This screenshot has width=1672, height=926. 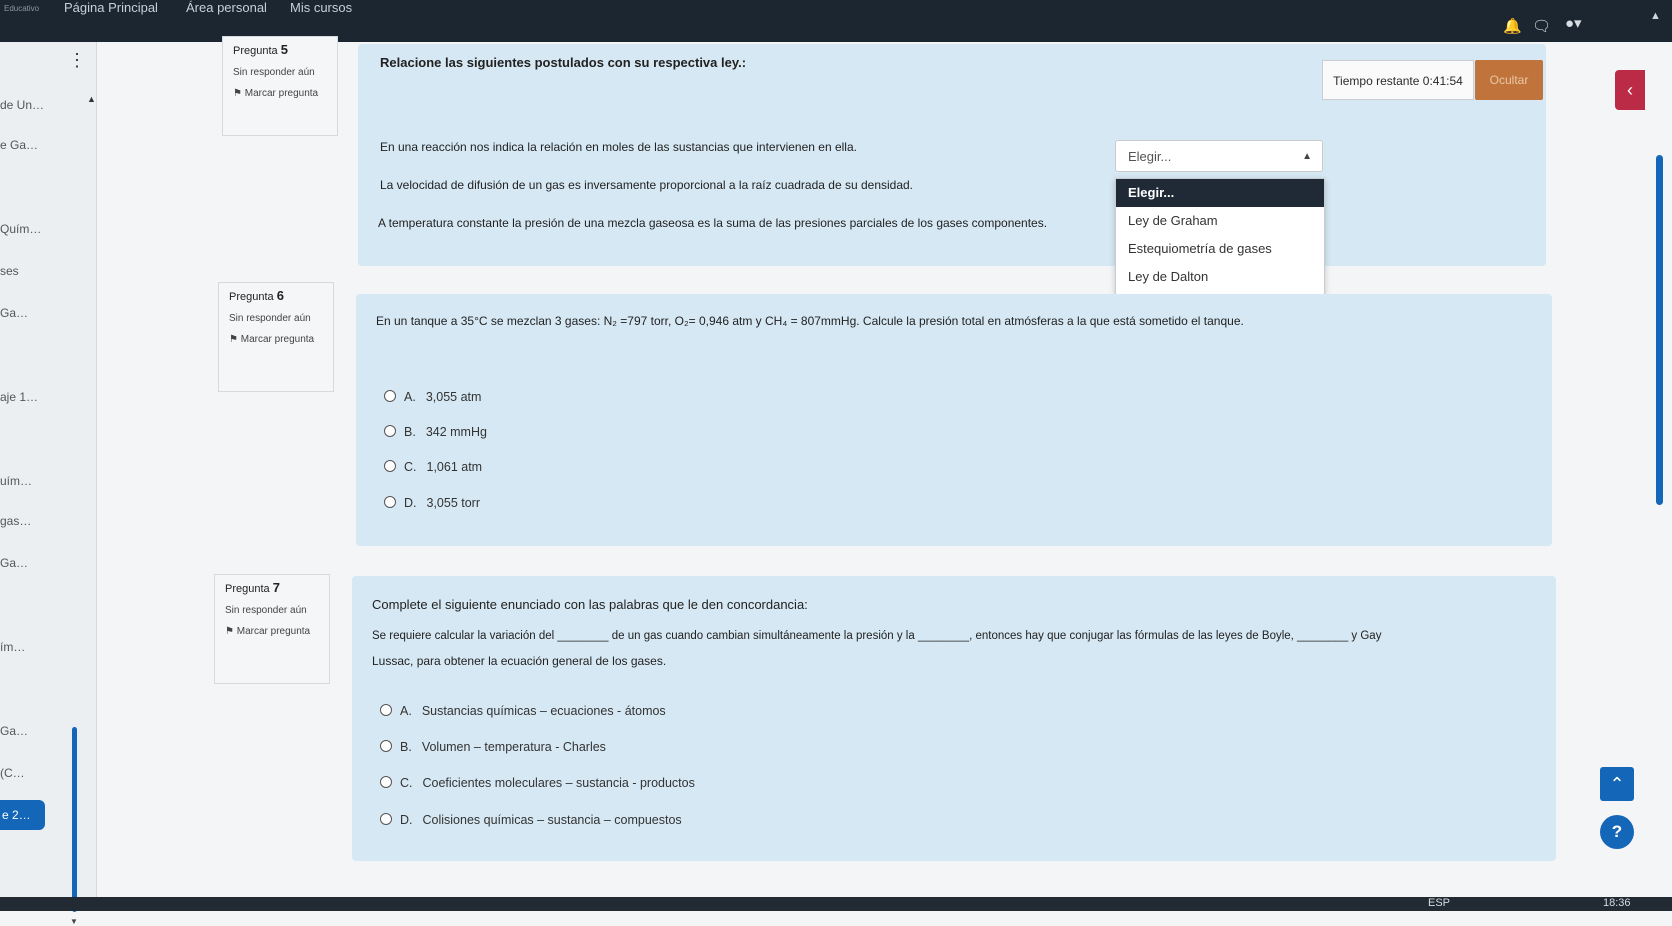 What do you see at coordinates (74, 921) in the screenshot?
I see `drawer-scroll-down-icon: ▼` at bounding box center [74, 921].